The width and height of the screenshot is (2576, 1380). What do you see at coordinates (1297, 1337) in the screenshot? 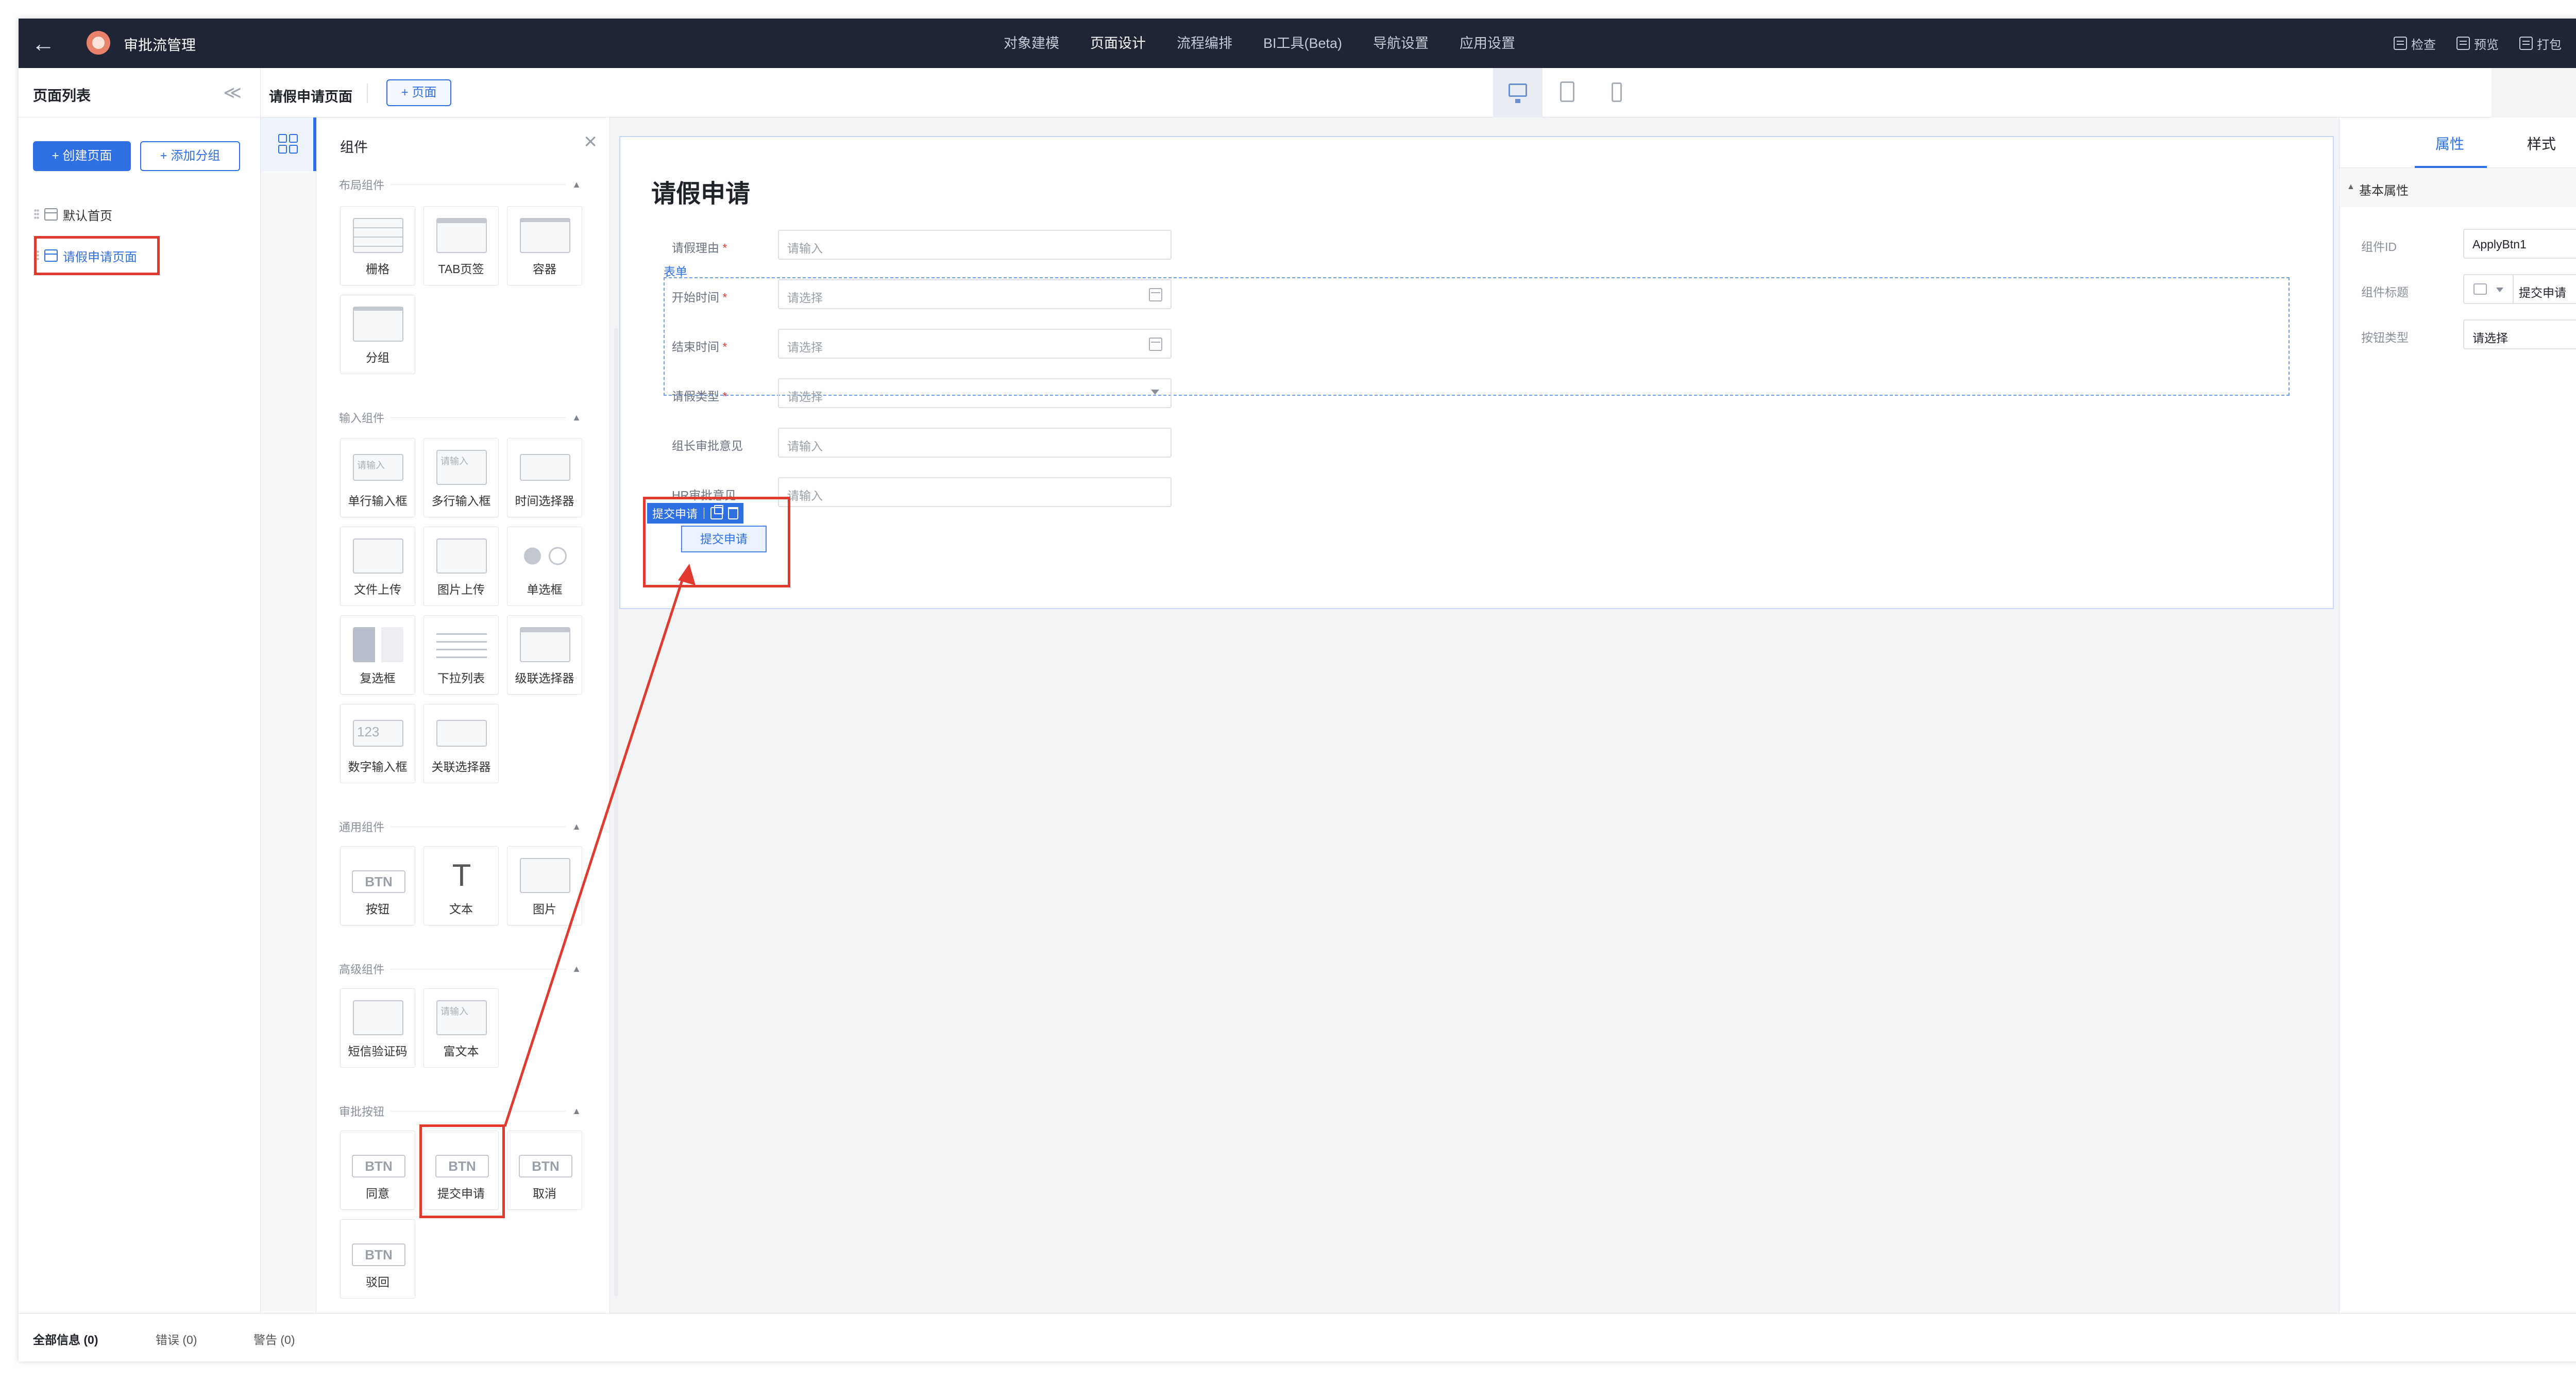
I see `message-bar: 全部信息 (0) 错误 (0) 警告 (0) ⌃` at bounding box center [1297, 1337].